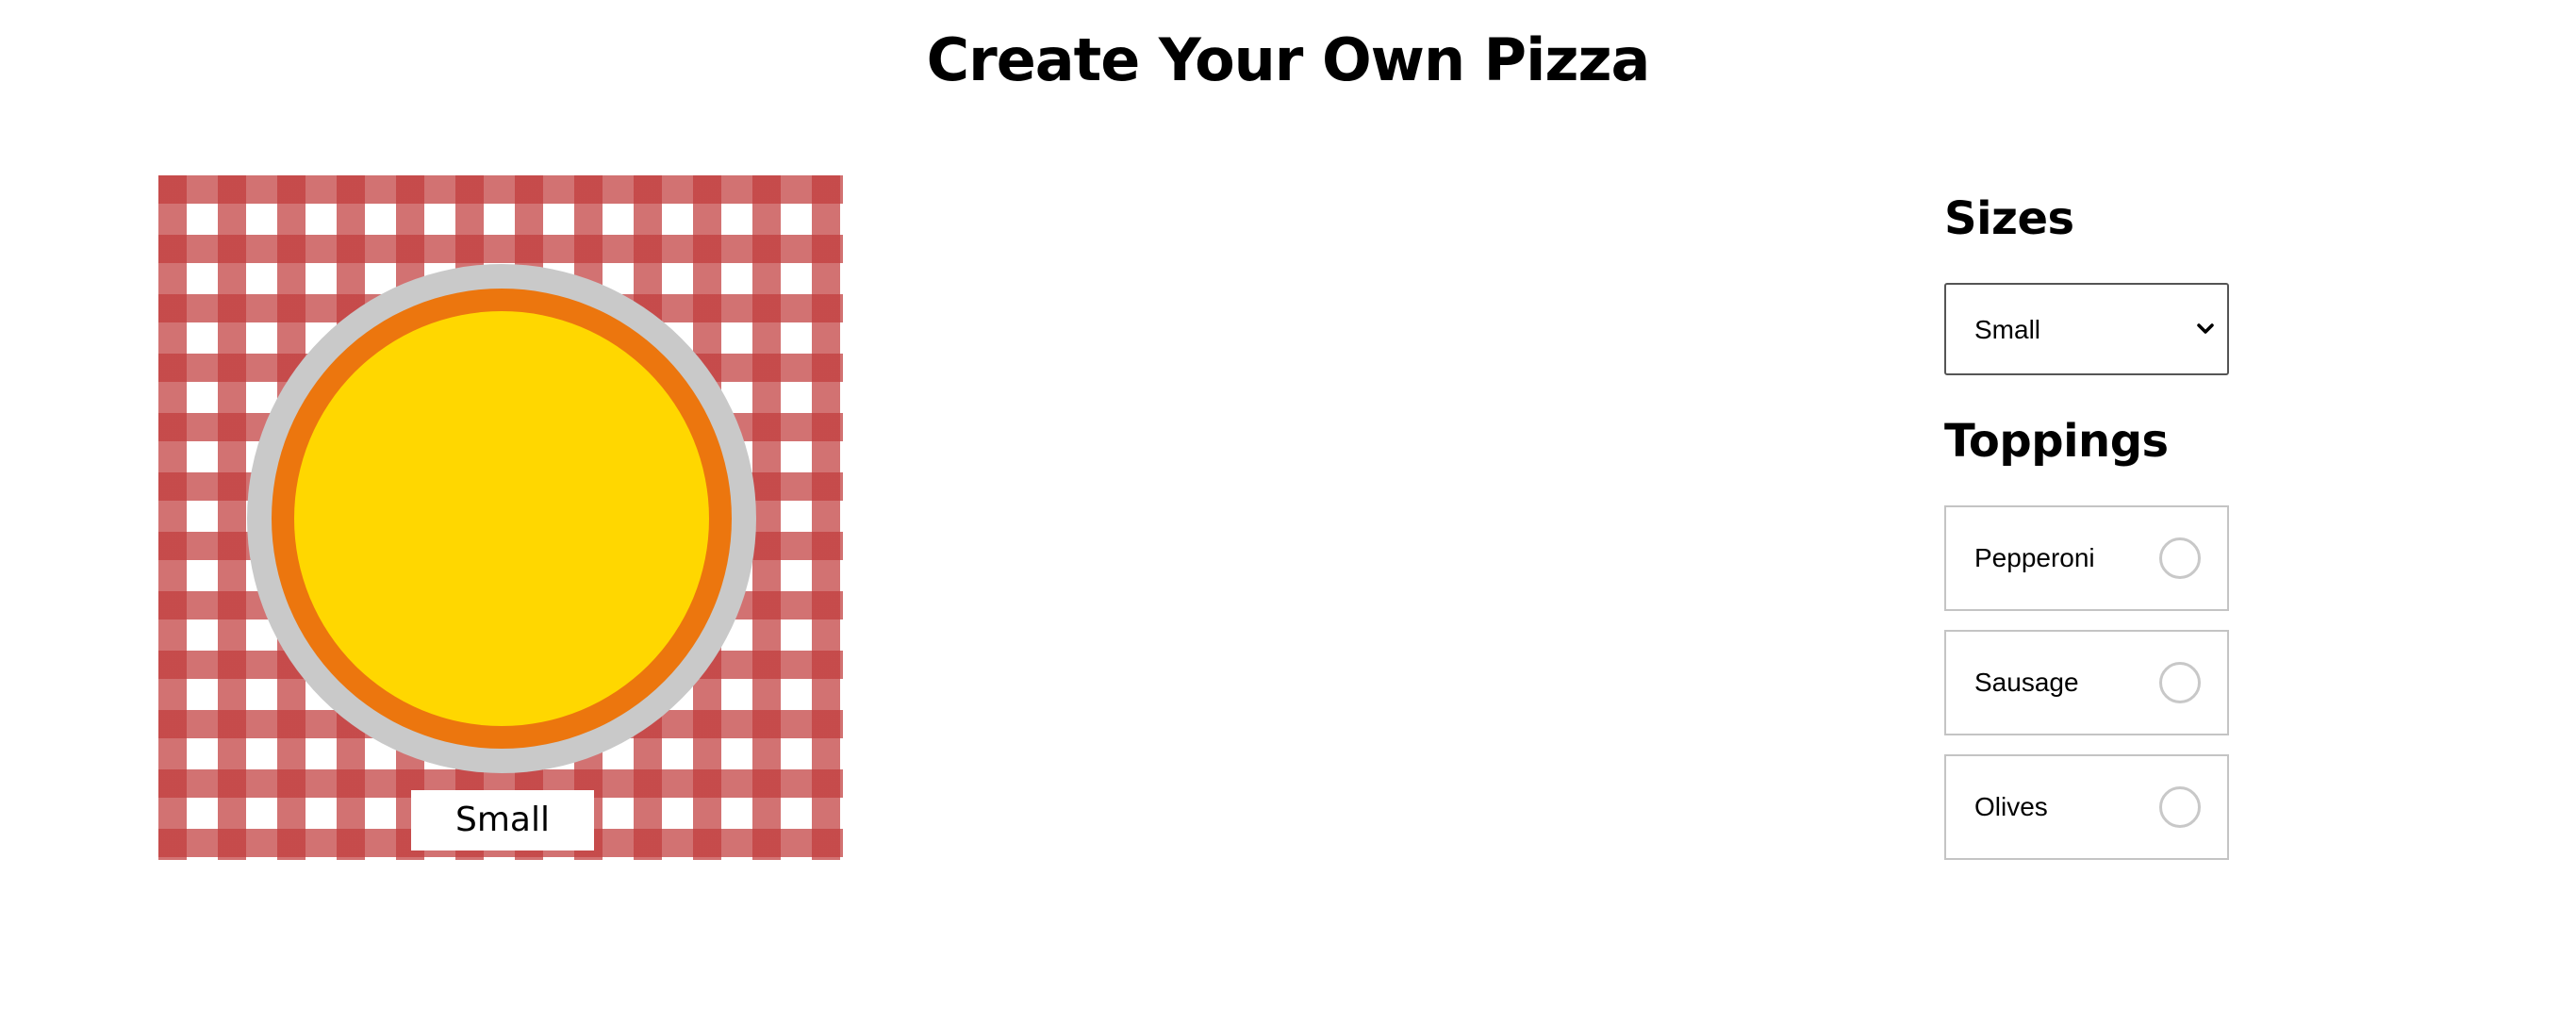 The height and width of the screenshot is (1024, 2576). I want to click on toppings-heading: Toppings, so click(2056, 441).